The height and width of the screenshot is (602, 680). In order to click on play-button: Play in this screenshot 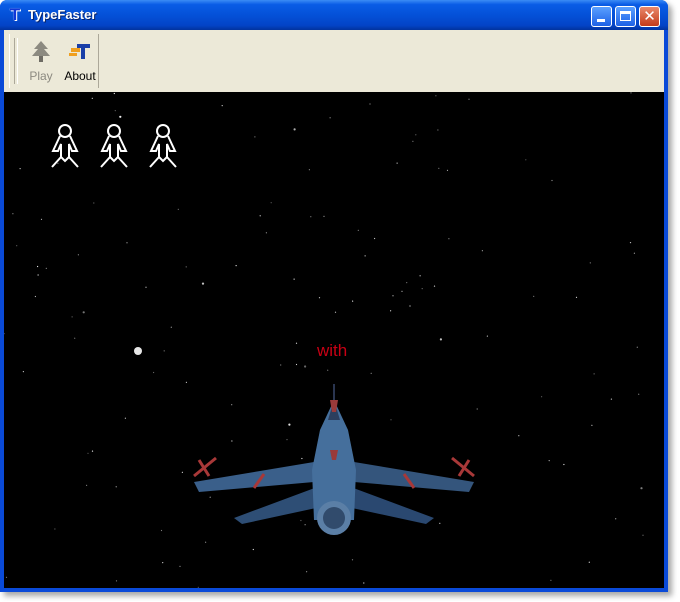, I will do `click(41, 61)`.